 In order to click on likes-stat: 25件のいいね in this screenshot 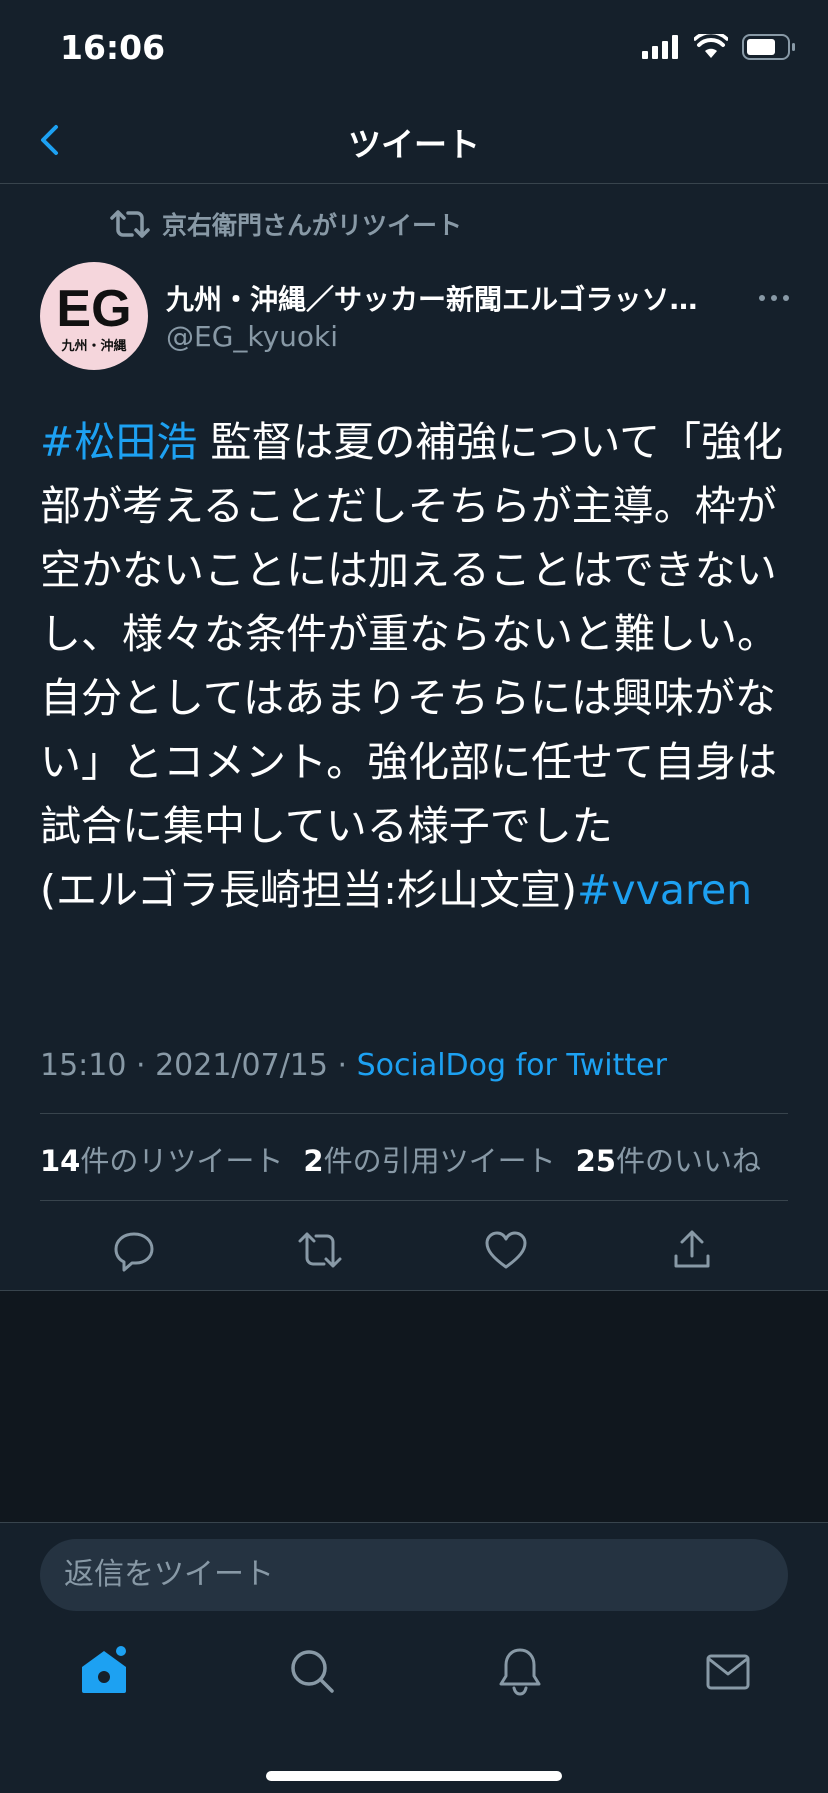, I will do `click(668, 1159)`.